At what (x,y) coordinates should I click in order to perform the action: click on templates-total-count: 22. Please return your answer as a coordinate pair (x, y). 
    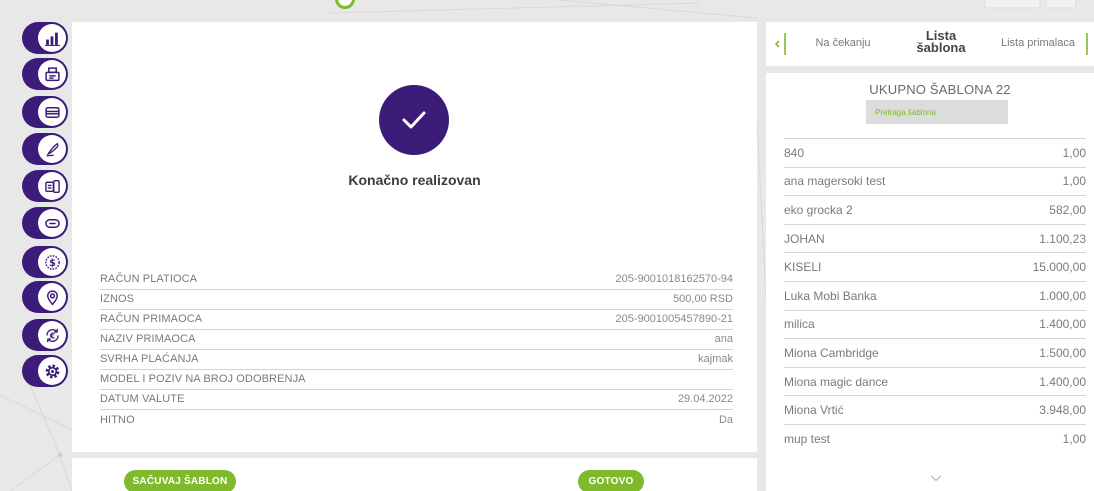
    Looking at the image, I should click on (1003, 89).